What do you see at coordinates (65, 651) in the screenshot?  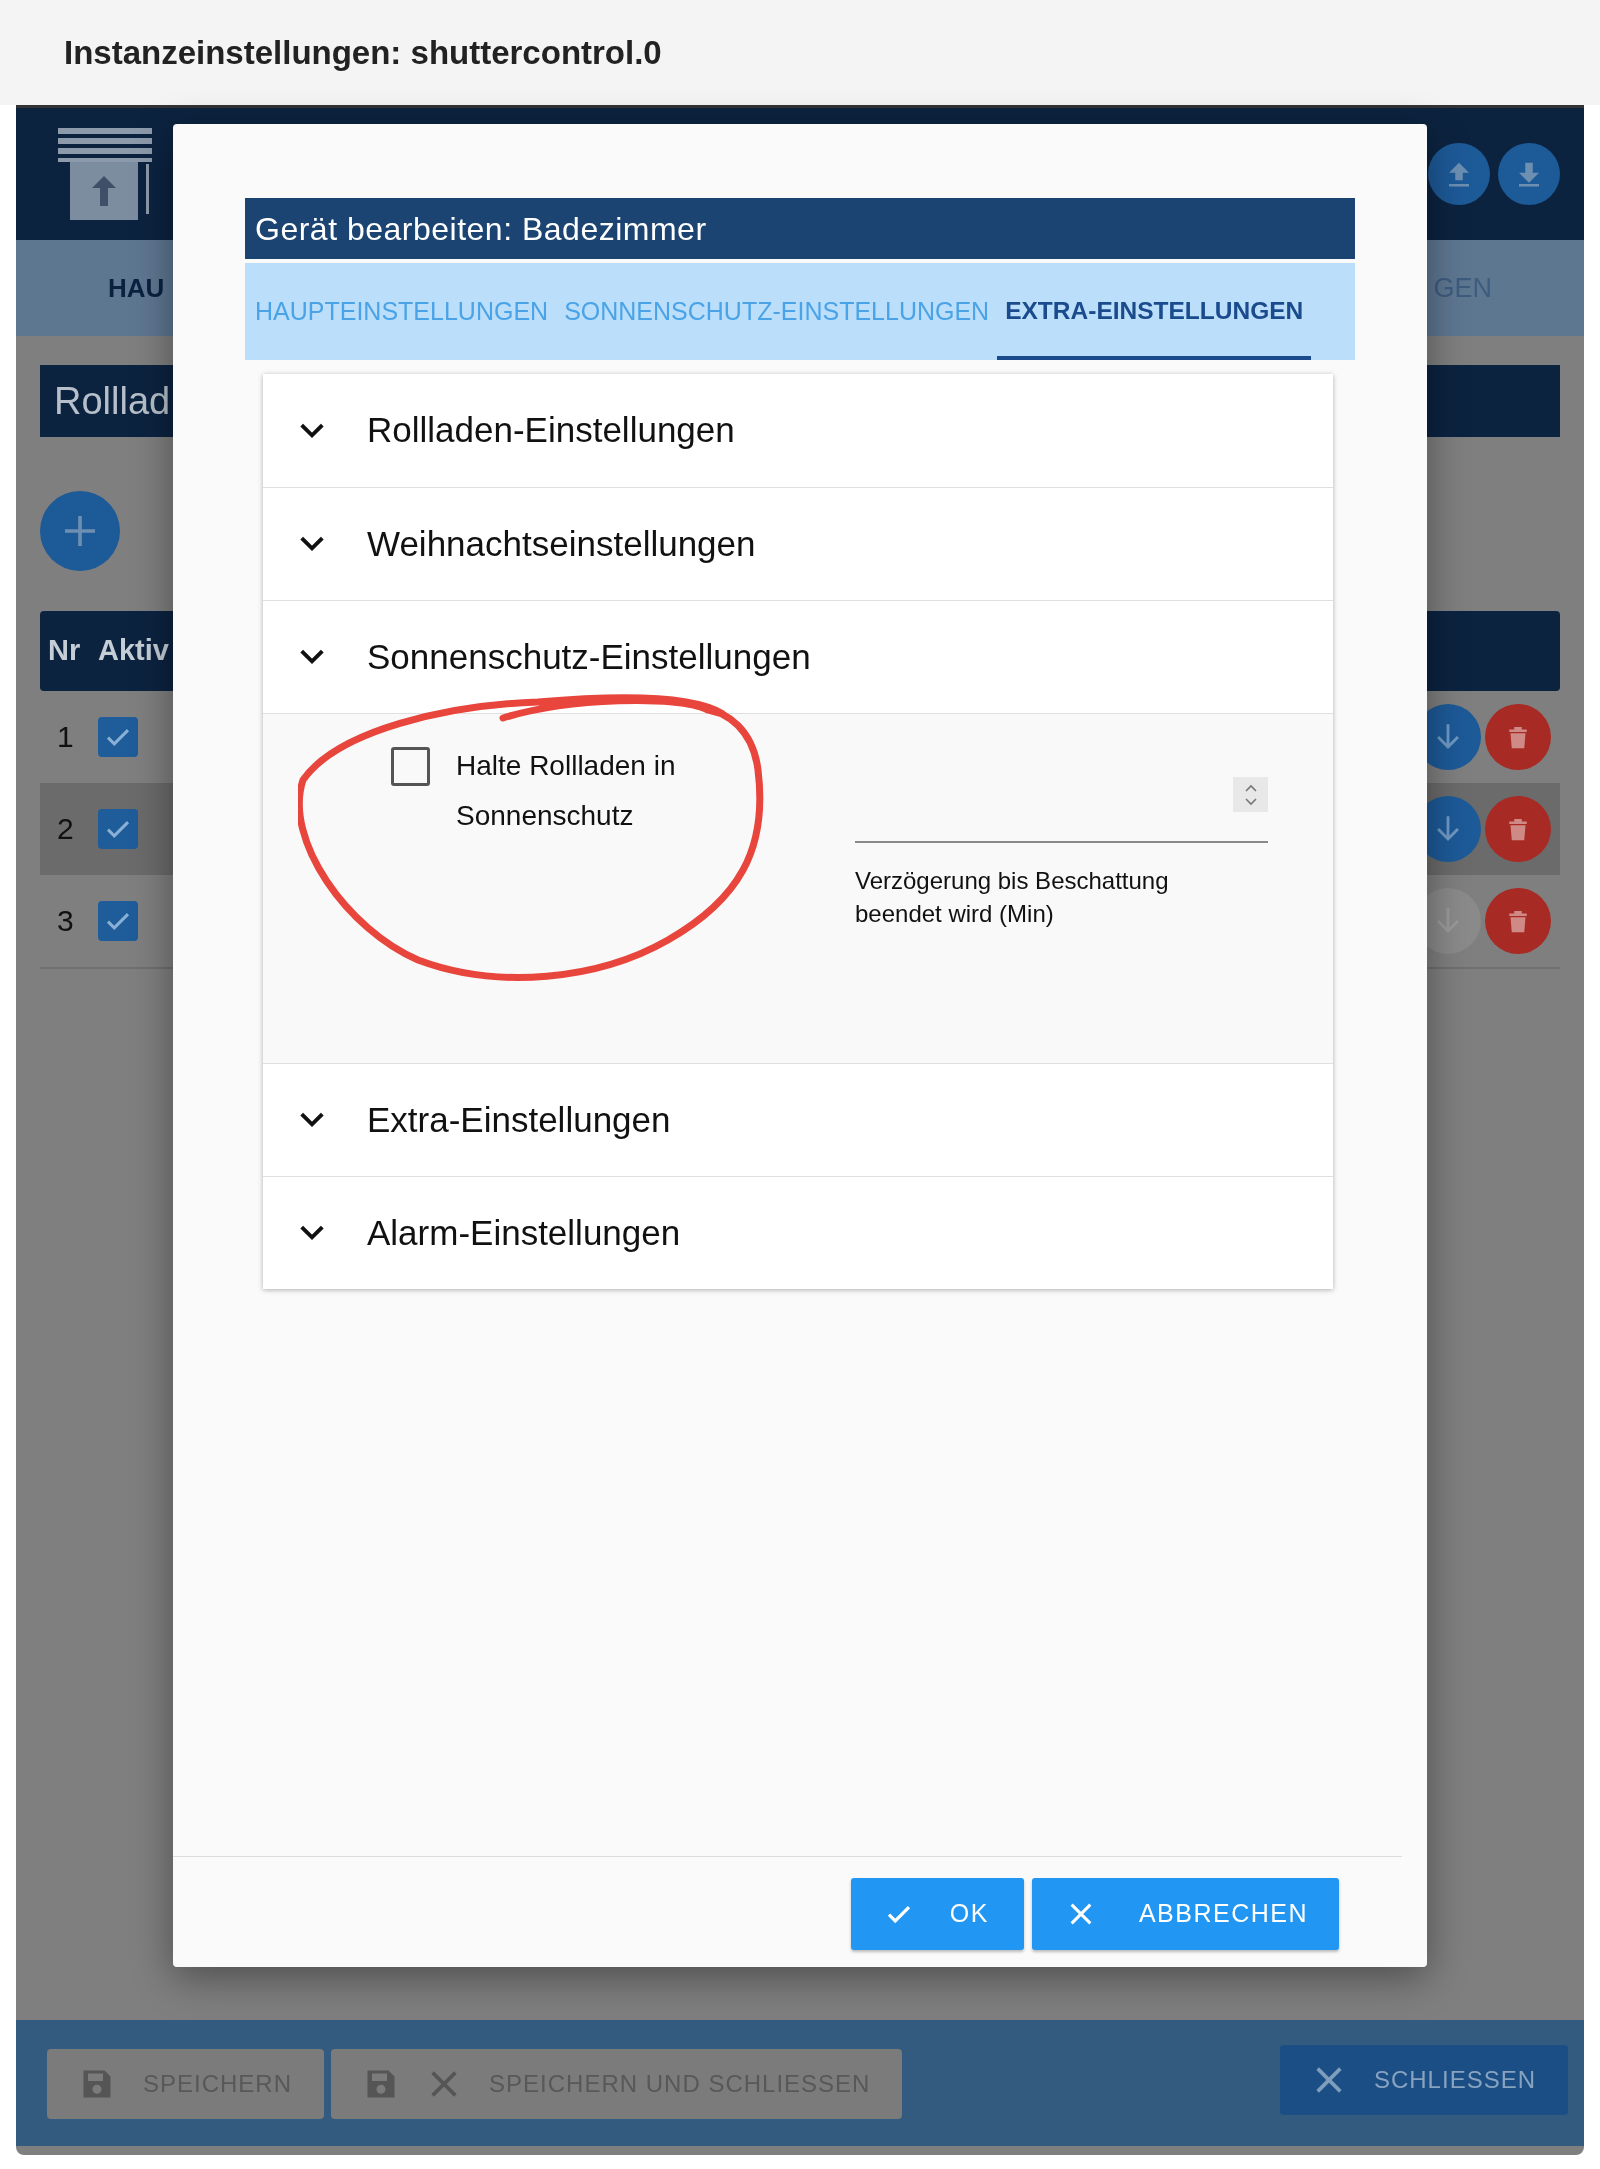 I see `column-header: Nr` at bounding box center [65, 651].